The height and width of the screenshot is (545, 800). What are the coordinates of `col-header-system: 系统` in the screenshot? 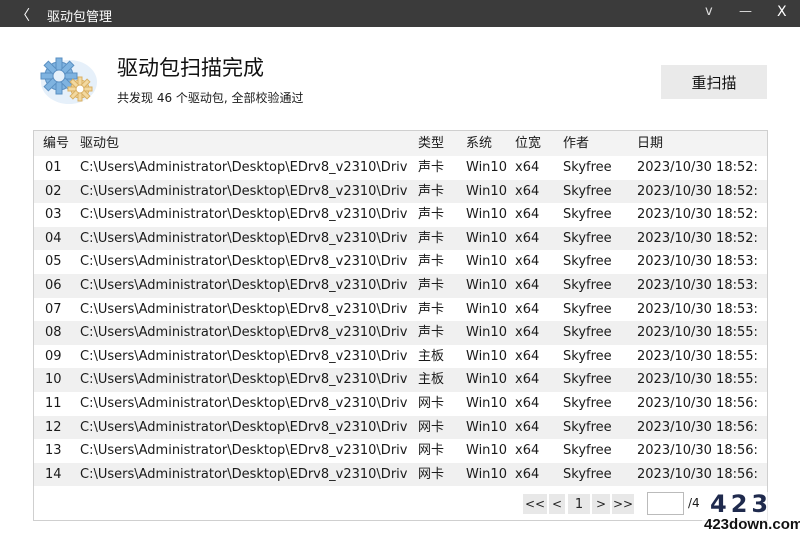 It's located at (489, 143).